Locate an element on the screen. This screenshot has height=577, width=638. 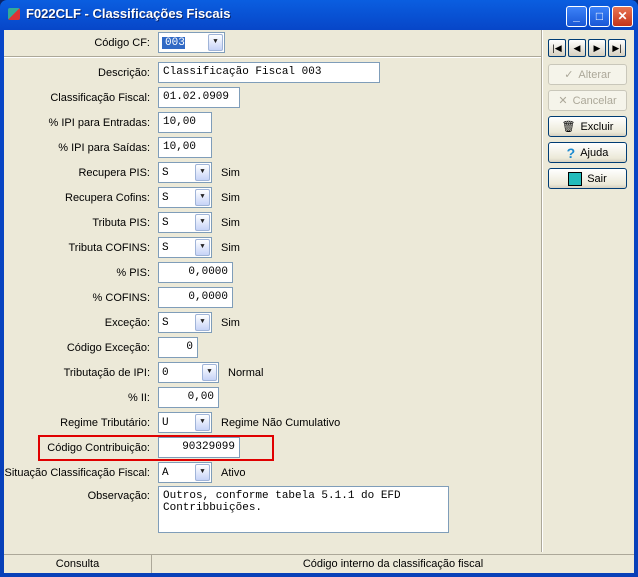
field-label: Regime Tributário: is located at coordinates (105, 422).